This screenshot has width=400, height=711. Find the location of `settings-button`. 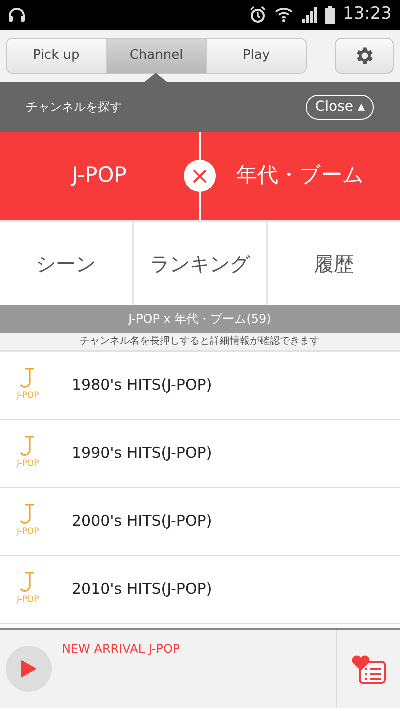

settings-button is located at coordinates (364, 56).